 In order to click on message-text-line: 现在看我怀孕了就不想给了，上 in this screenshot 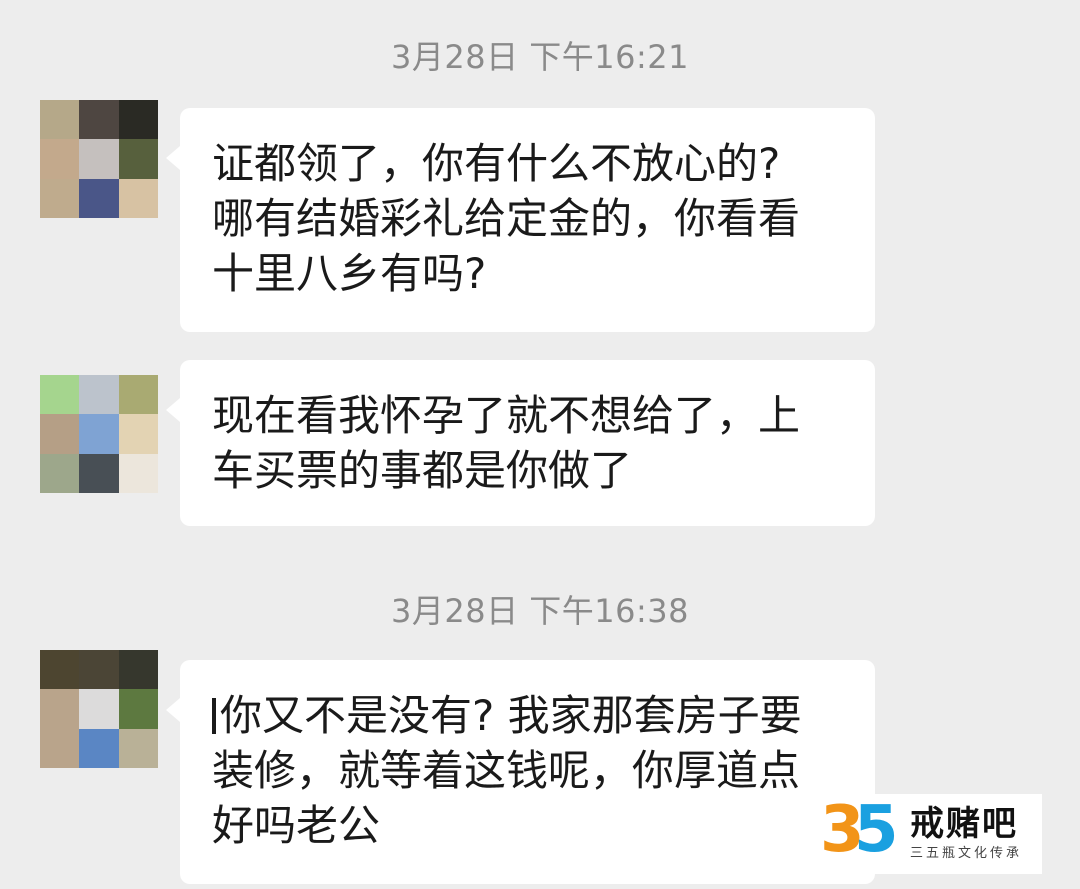, I will do `click(506, 415)`.